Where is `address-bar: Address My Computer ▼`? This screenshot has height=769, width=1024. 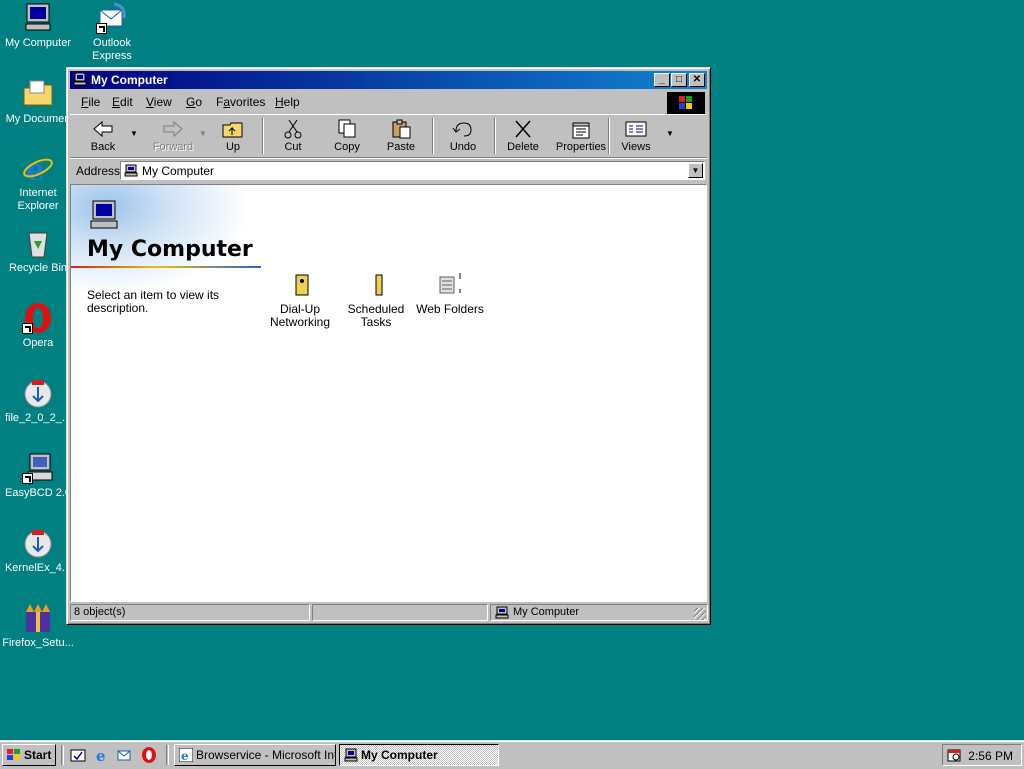 address-bar: Address My Computer ▼ is located at coordinates (388, 170).